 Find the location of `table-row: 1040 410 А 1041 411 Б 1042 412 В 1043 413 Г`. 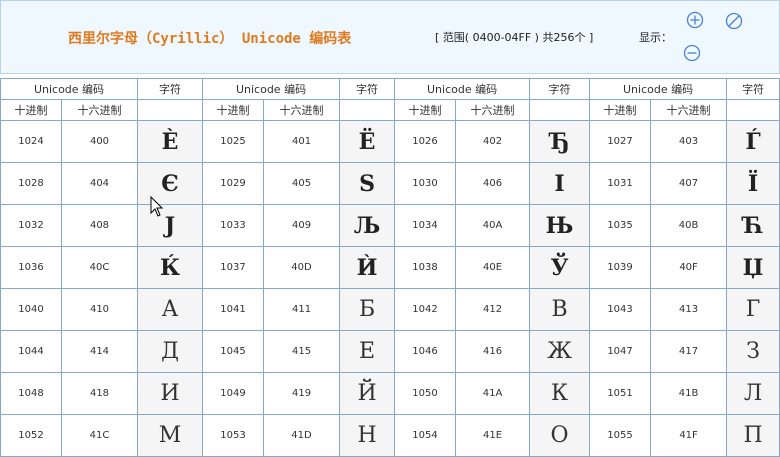

table-row: 1040 410 А 1041 411 Б 1042 412 В 1043 413 Г is located at coordinates (390, 309).